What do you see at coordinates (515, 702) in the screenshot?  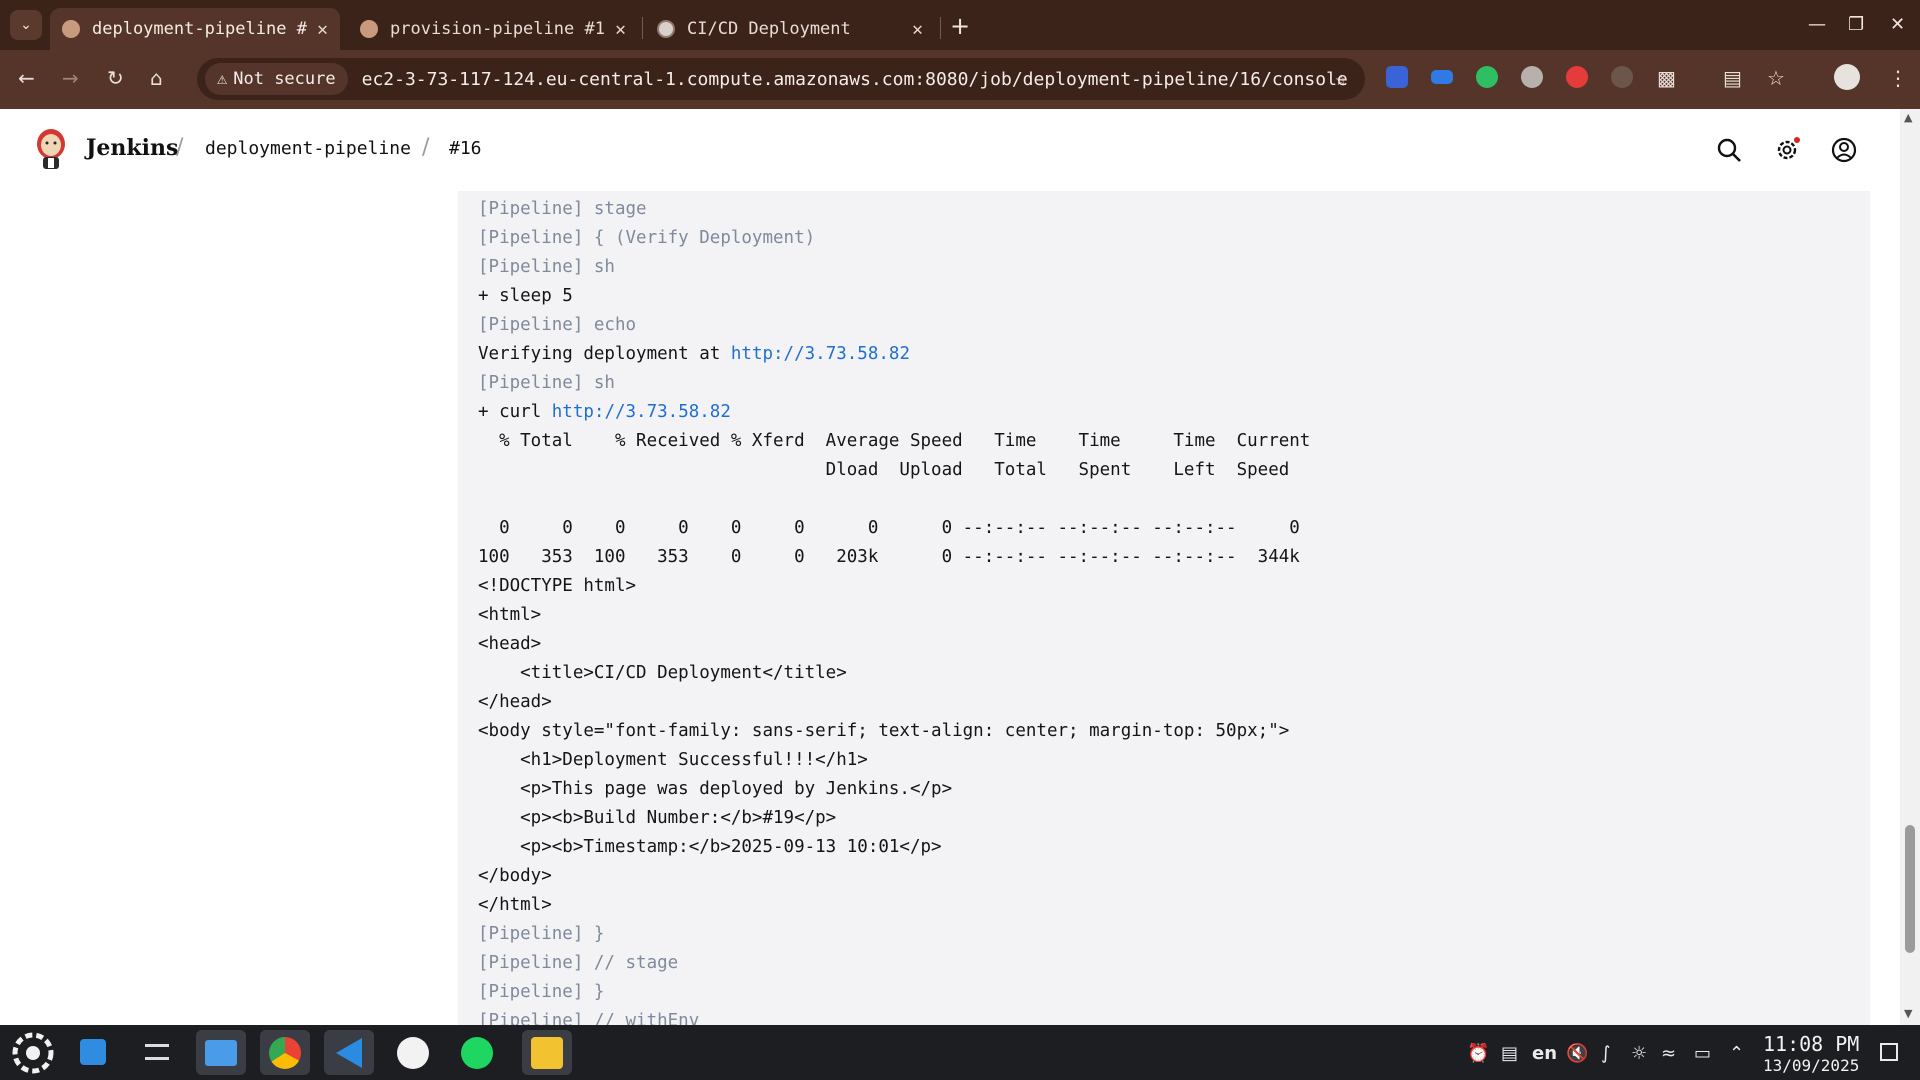 I see `console-line: </head>` at bounding box center [515, 702].